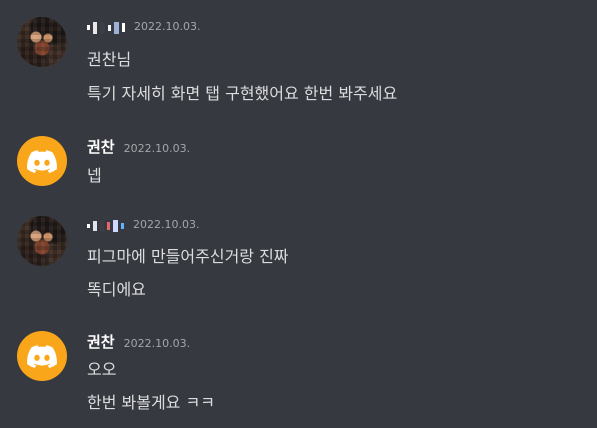 The image size is (597, 428). I want to click on message-text: 피그마에 만들어주신거랑 진짜, so click(188, 256).